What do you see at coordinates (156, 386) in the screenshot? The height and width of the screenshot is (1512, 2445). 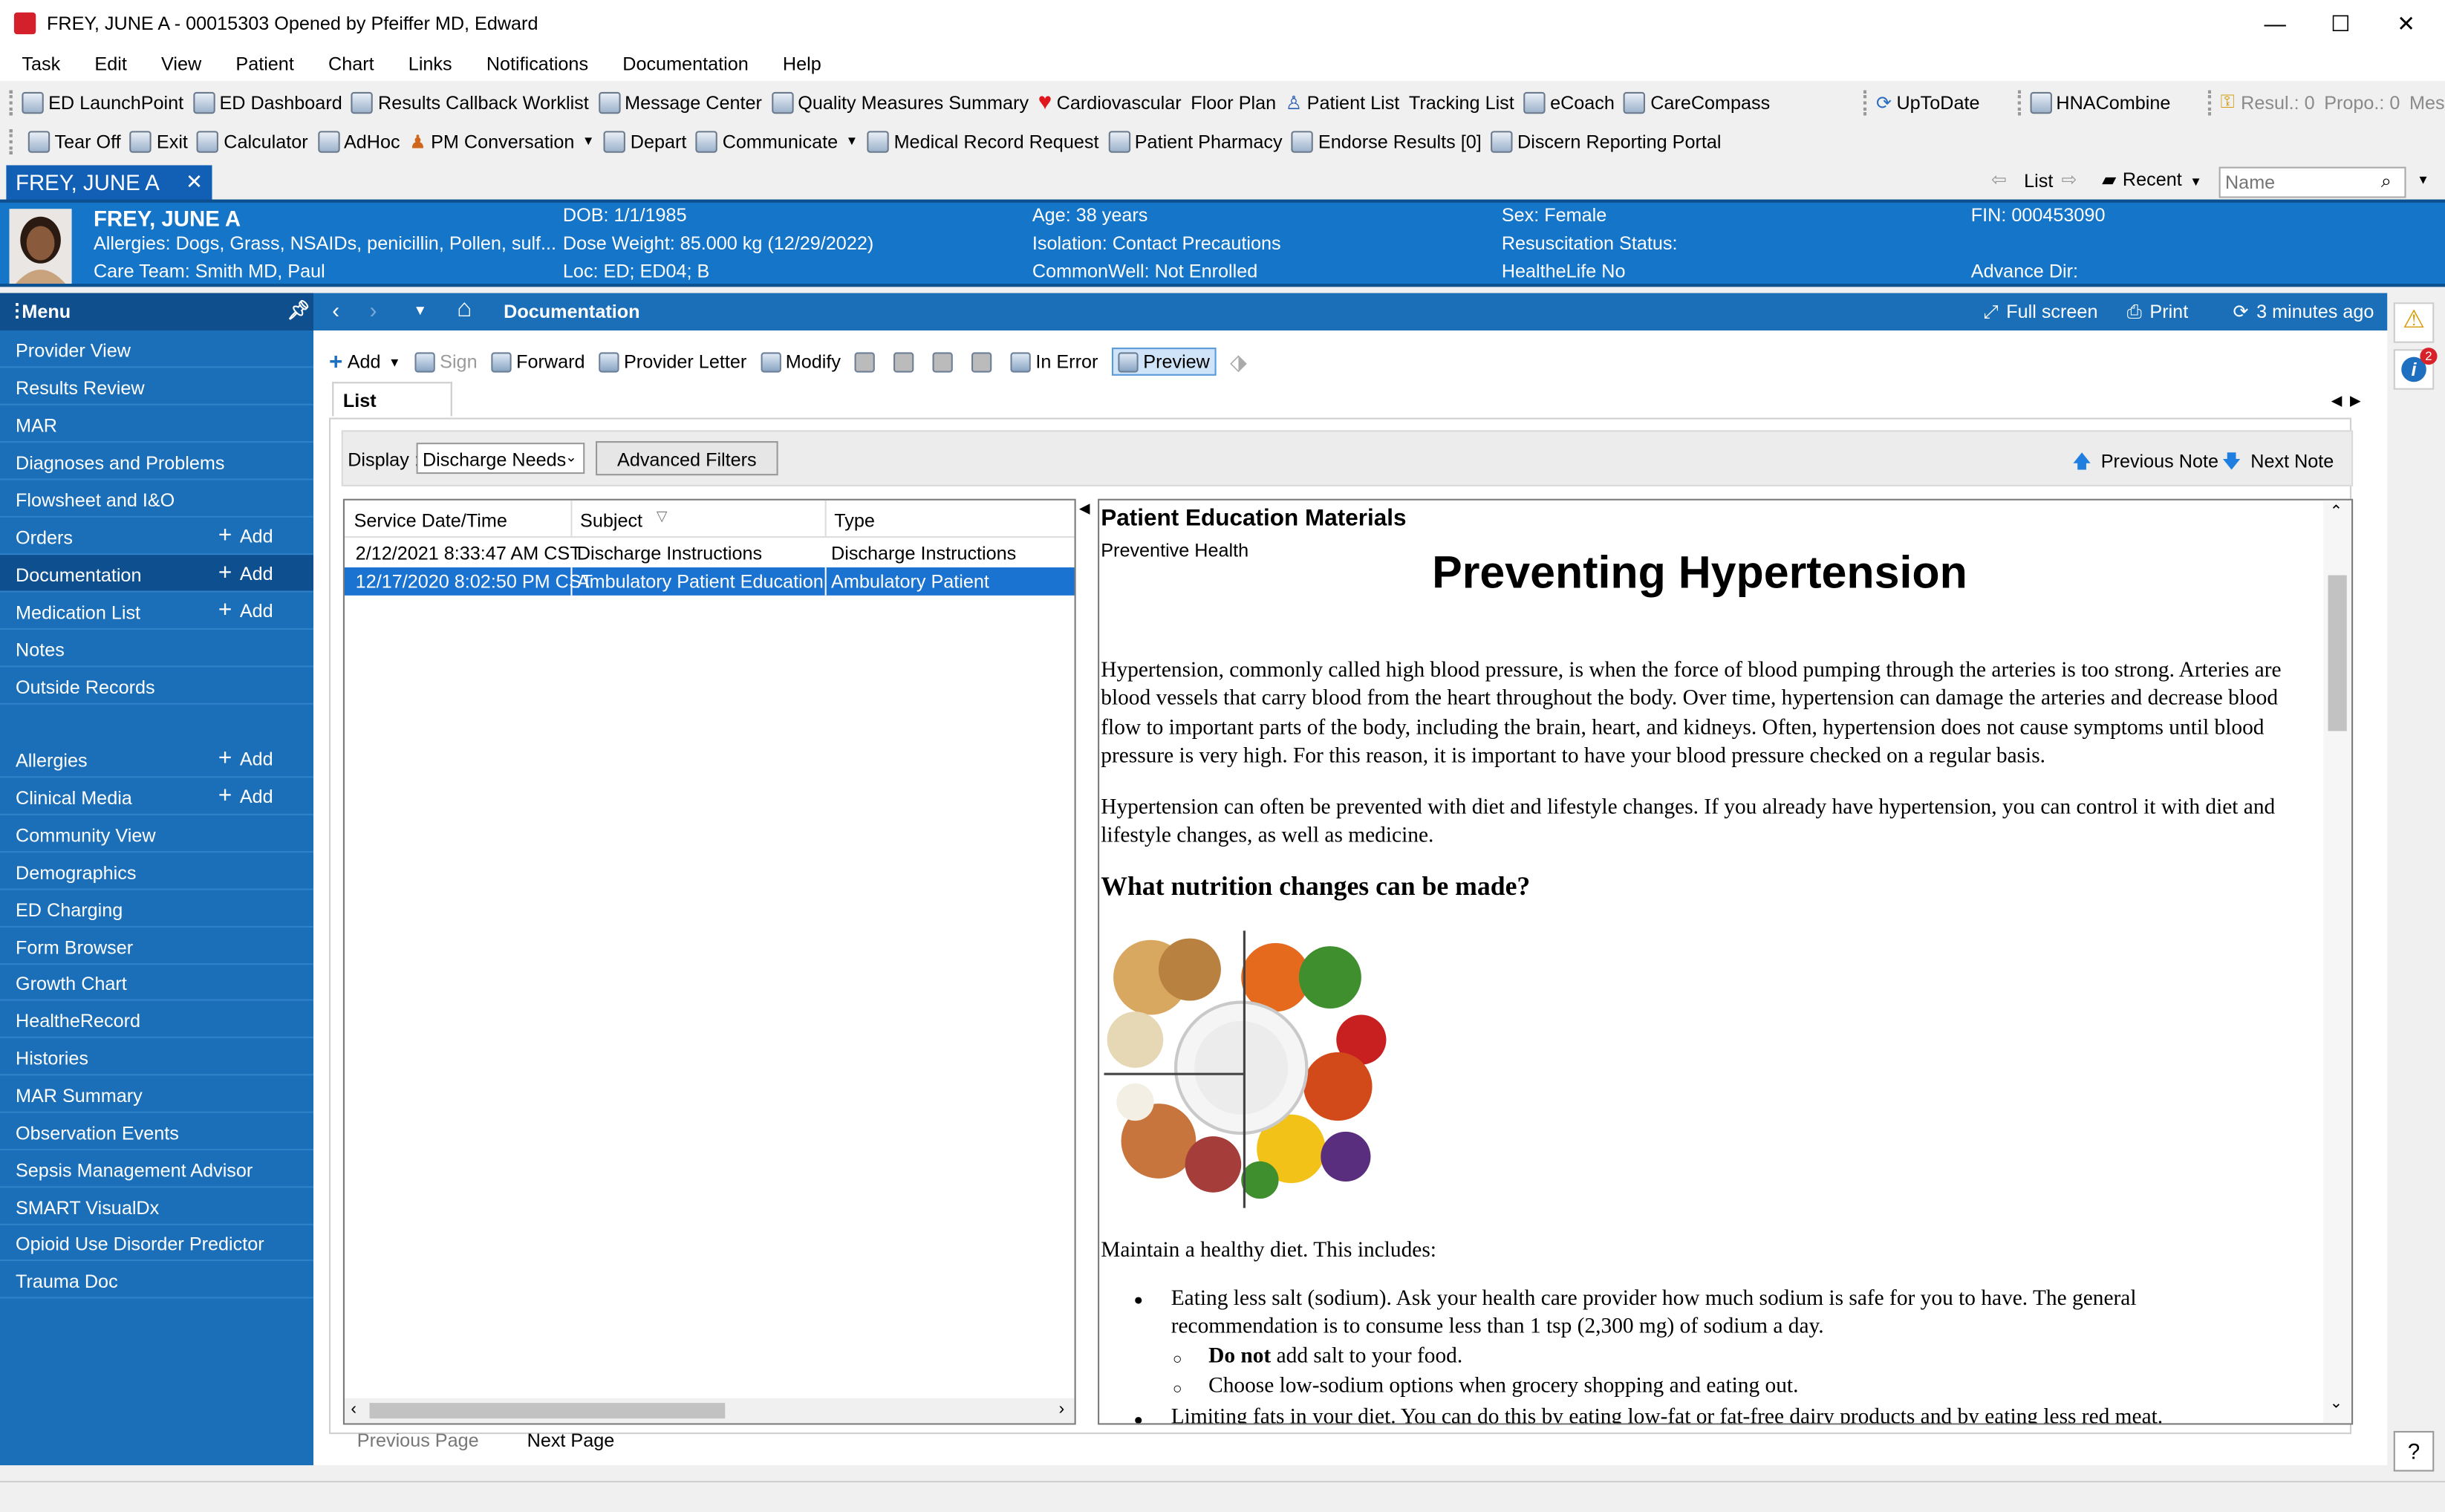 I see `nav-item-results-review: Results Review` at bounding box center [156, 386].